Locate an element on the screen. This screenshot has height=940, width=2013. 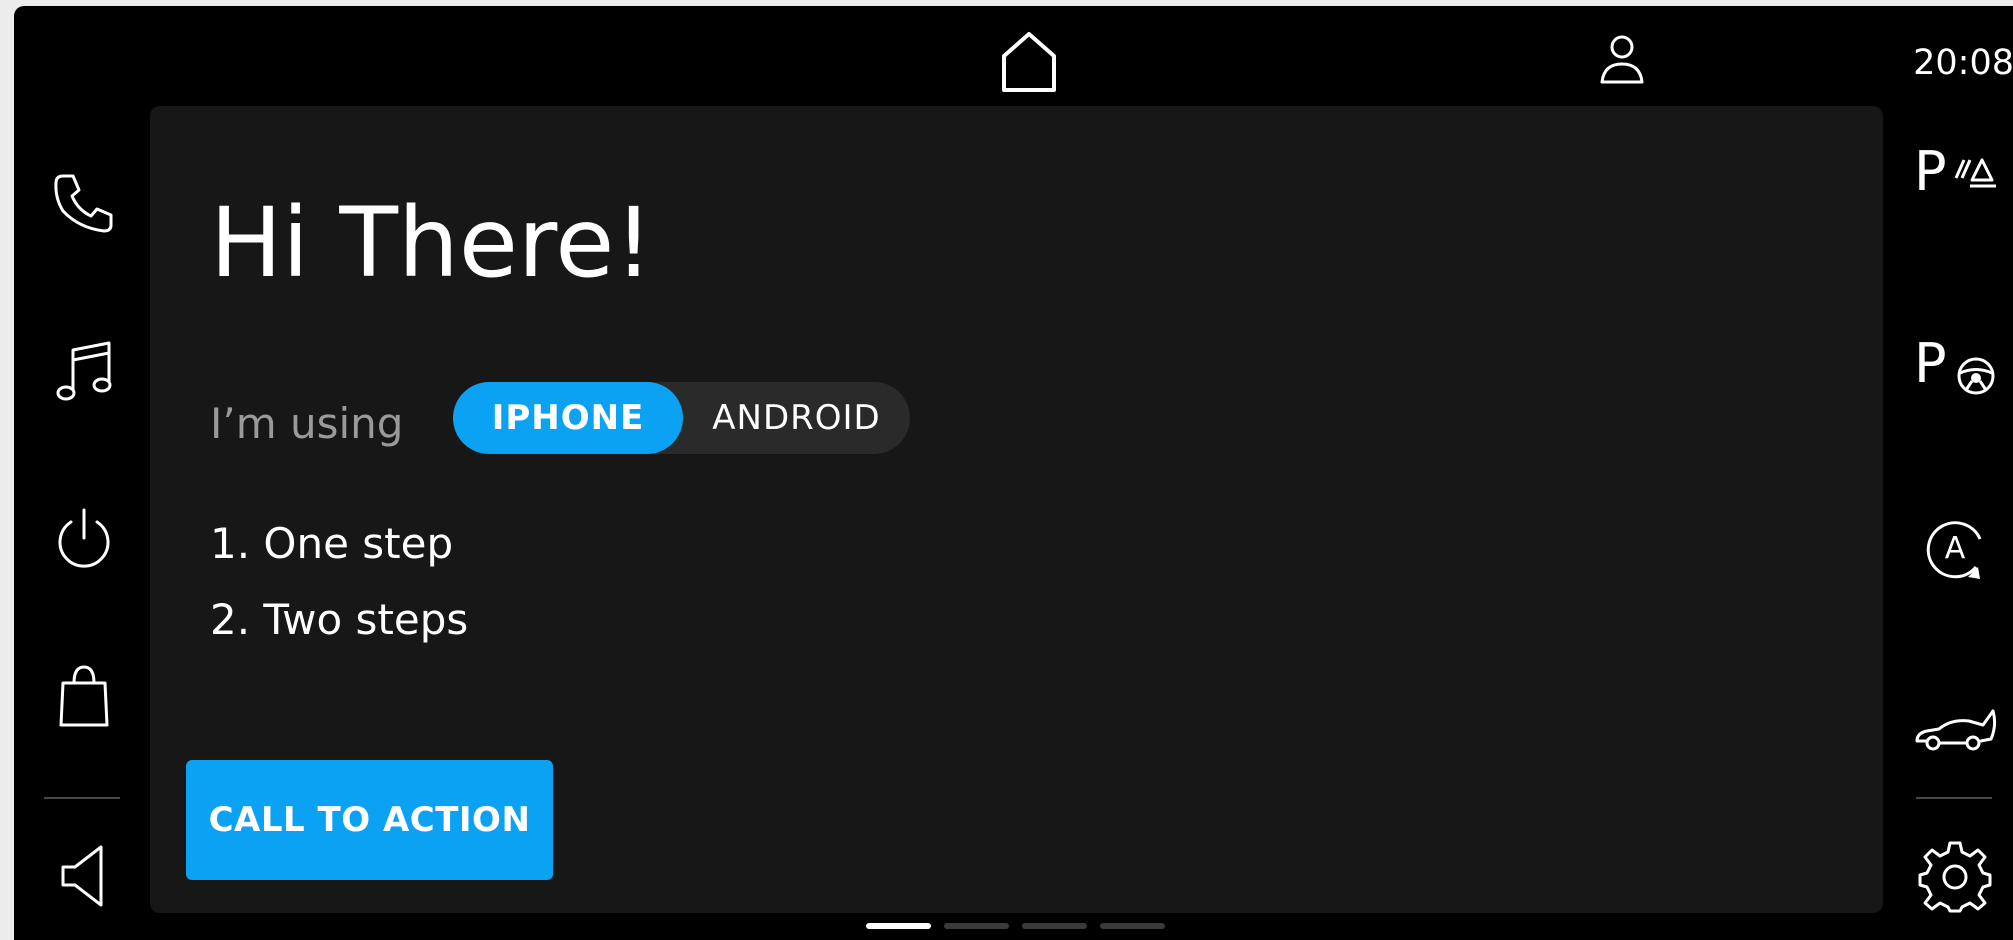
music-note-icon is located at coordinates (84, 371).